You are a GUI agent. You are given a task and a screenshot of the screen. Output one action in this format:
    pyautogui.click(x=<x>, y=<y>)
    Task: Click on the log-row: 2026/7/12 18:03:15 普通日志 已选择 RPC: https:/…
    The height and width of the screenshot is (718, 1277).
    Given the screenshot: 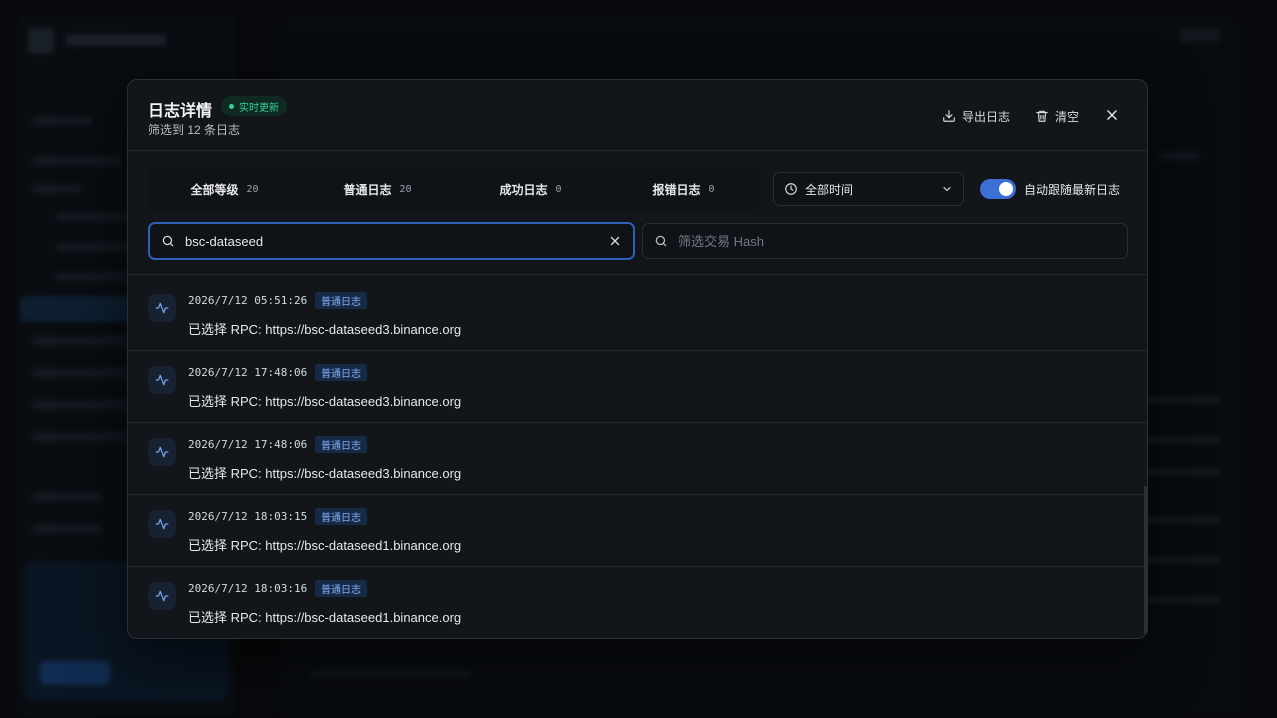 What is the action you would take?
    pyautogui.click(x=637, y=531)
    